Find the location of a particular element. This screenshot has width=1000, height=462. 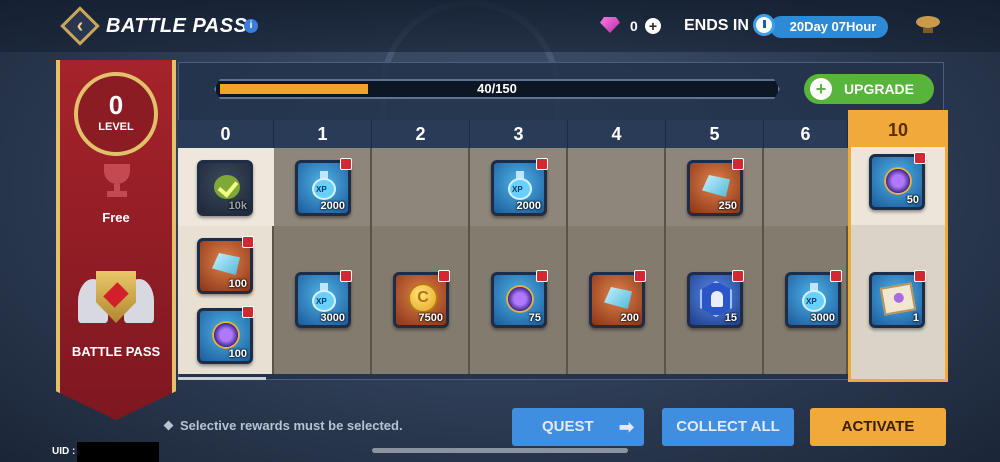

plus-icon: + is located at coordinates (821, 89).